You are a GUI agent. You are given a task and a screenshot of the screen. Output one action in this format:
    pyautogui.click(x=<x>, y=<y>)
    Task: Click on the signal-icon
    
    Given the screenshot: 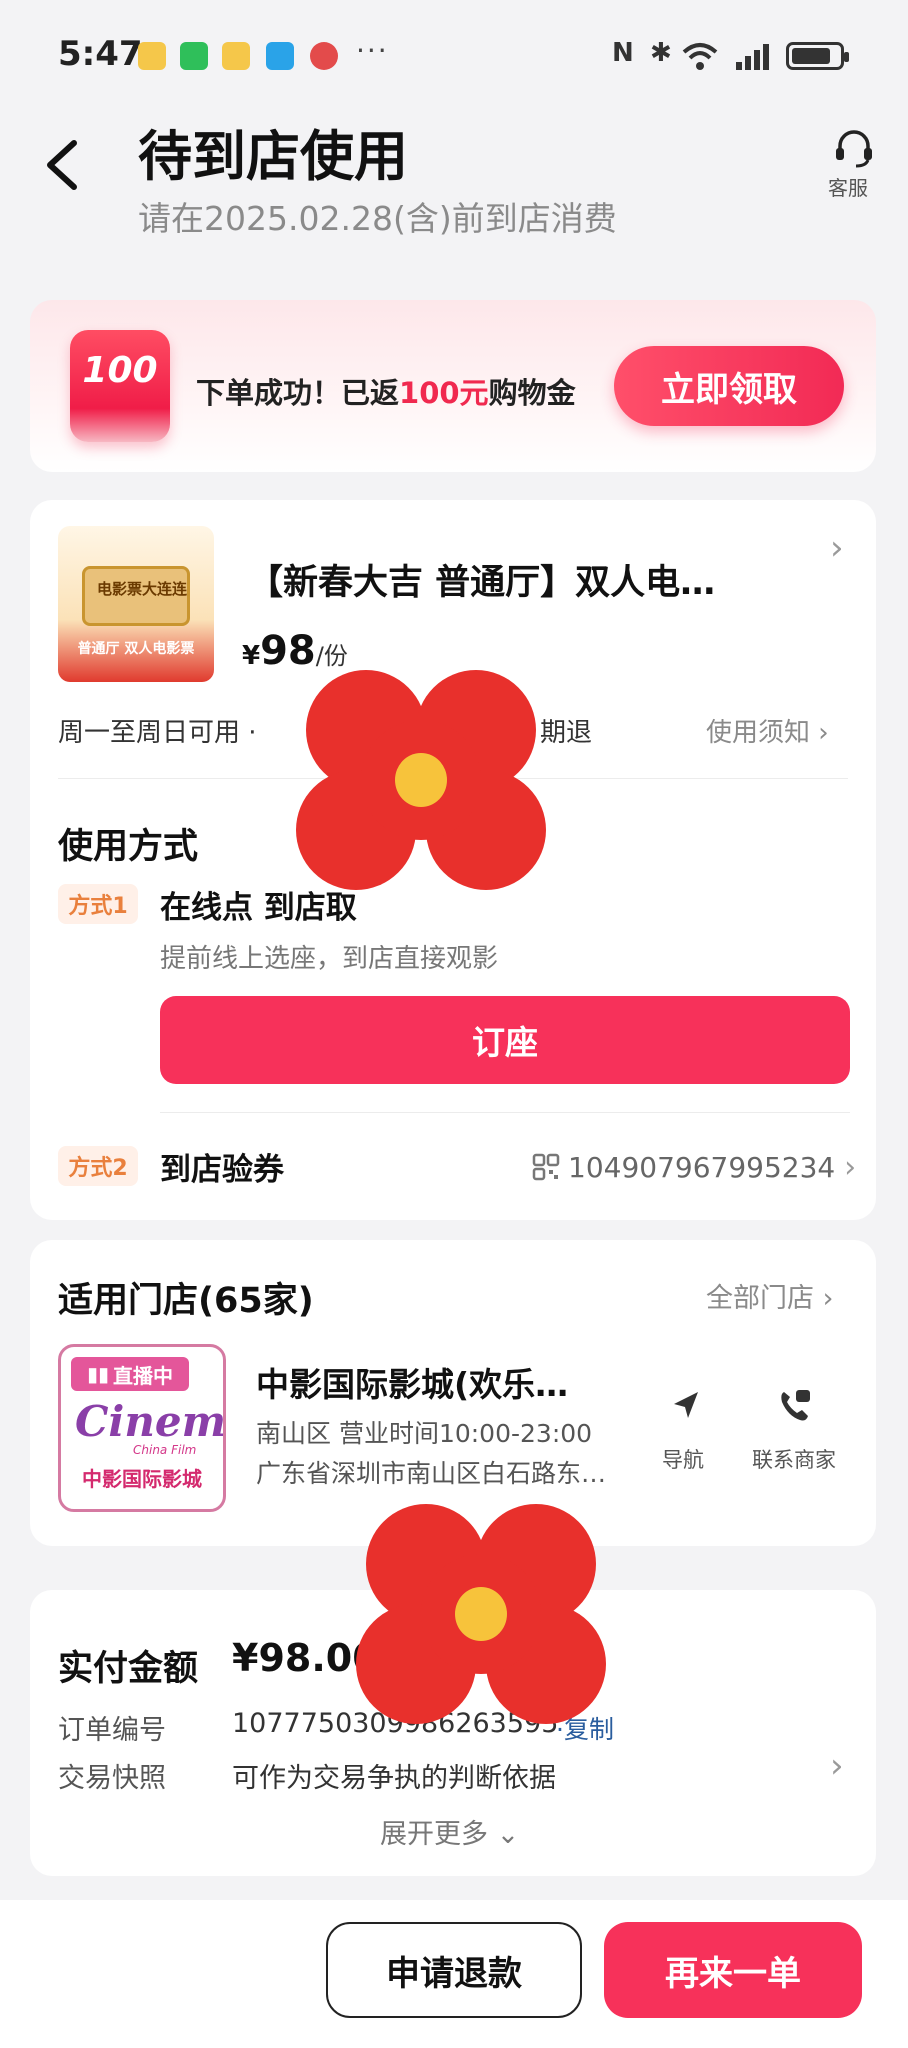 What is the action you would take?
    pyautogui.click(x=752, y=57)
    